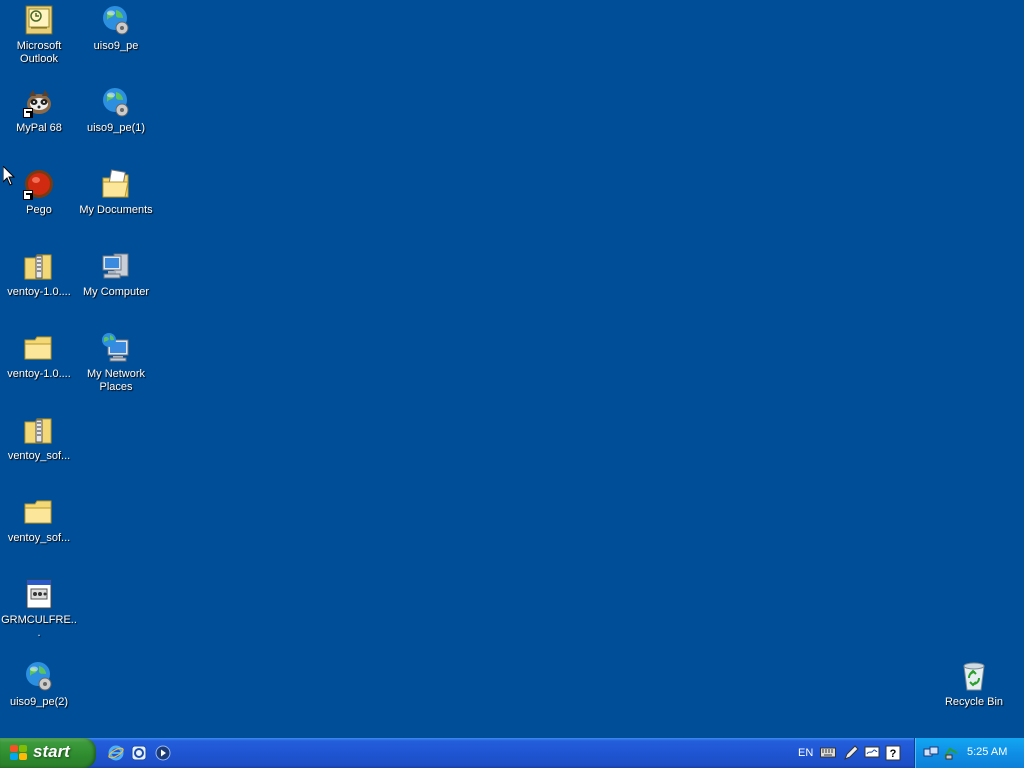  I want to click on windows-logo-icon, so click(19, 753).